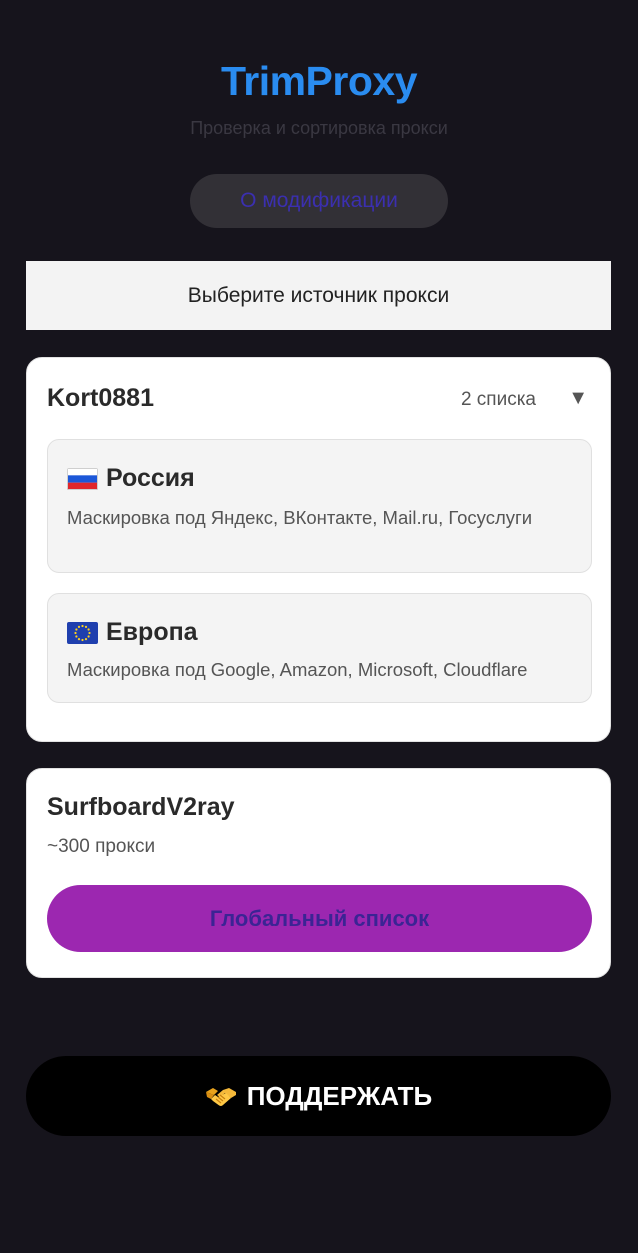 Image resolution: width=638 pixels, height=1253 pixels. I want to click on surfboard-source-title: SurfboardV2ray, so click(141, 807).